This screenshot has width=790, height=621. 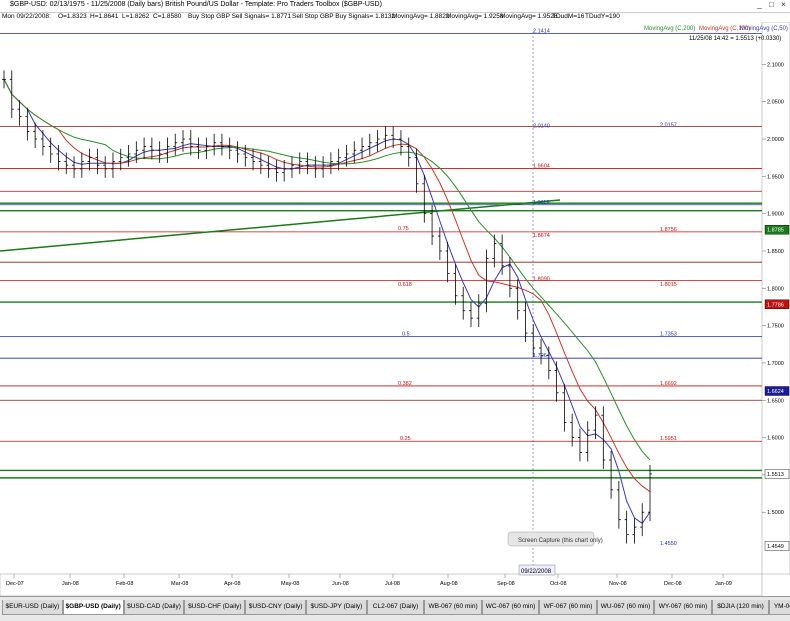 I want to click on level-label: 1.9119, so click(x=541, y=203).